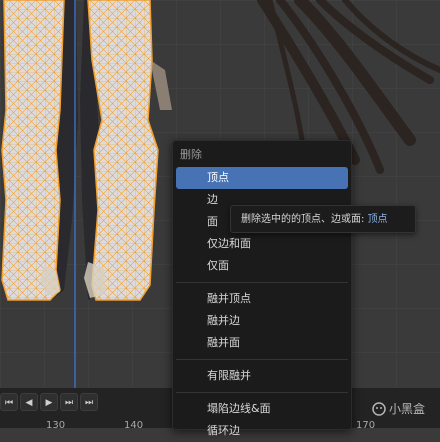  I want to click on menu-item-dissolve-faces: 融并面, so click(262, 343).